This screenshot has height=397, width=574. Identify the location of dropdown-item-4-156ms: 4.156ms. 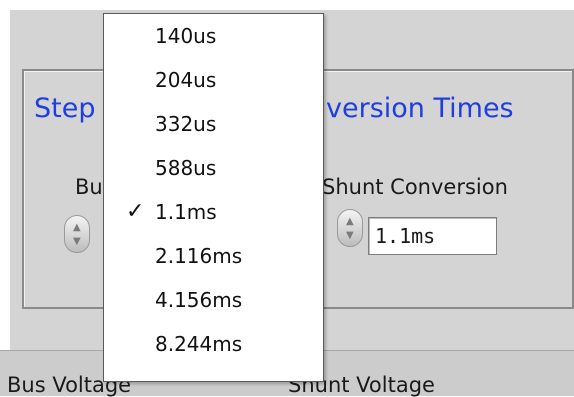
(213, 300).